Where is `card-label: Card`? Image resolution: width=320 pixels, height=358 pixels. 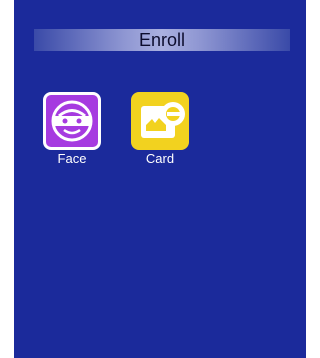
card-label: Card is located at coordinates (160, 158).